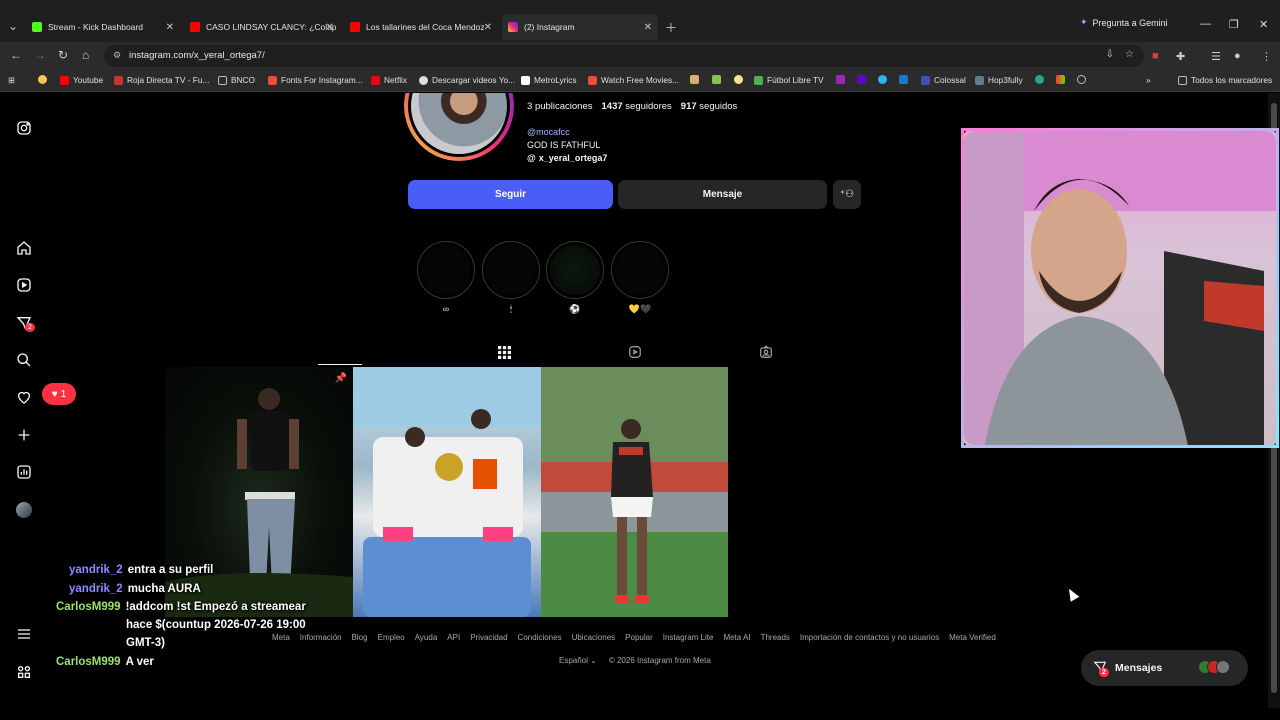  Describe the element at coordinates (459, 127) in the screenshot. I see `profile-picture` at that location.